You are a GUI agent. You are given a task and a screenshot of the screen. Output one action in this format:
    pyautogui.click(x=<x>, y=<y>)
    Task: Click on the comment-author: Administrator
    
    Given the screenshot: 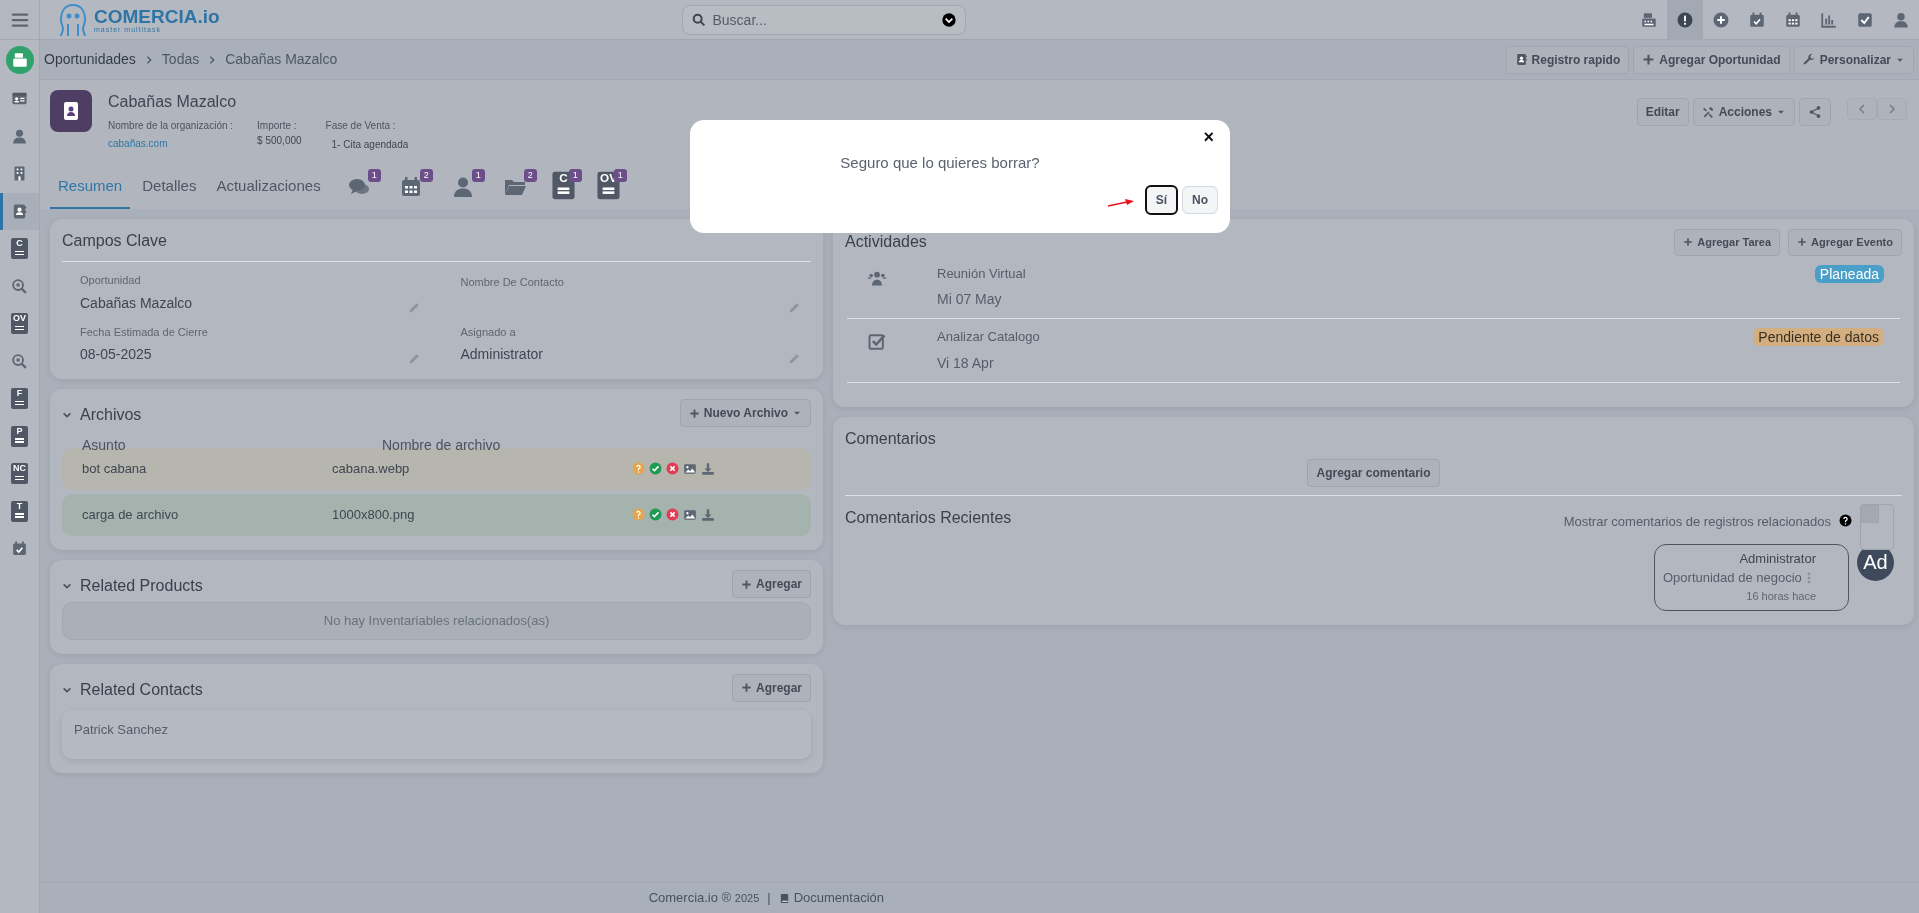 What is the action you would take?
    pyautogui.click(x=1777, y=558)
    